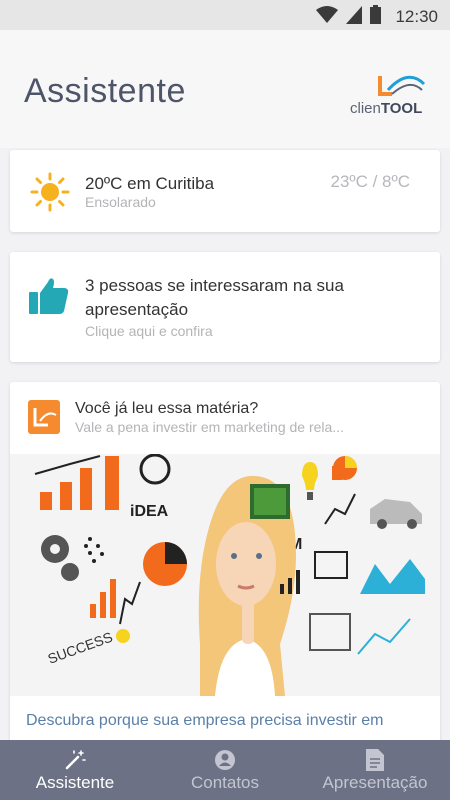 This screenshot has width=450, height=800. I want to click on battery-icon, so click(376, 17).